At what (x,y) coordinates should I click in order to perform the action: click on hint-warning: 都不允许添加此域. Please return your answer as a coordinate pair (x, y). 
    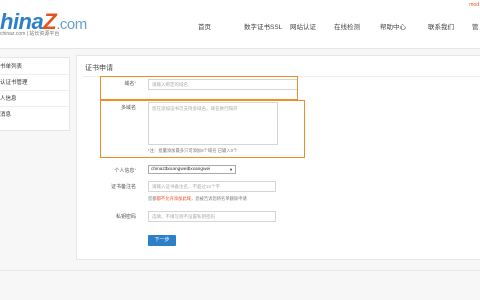
    Looking at the image, I should click on (173, 198).